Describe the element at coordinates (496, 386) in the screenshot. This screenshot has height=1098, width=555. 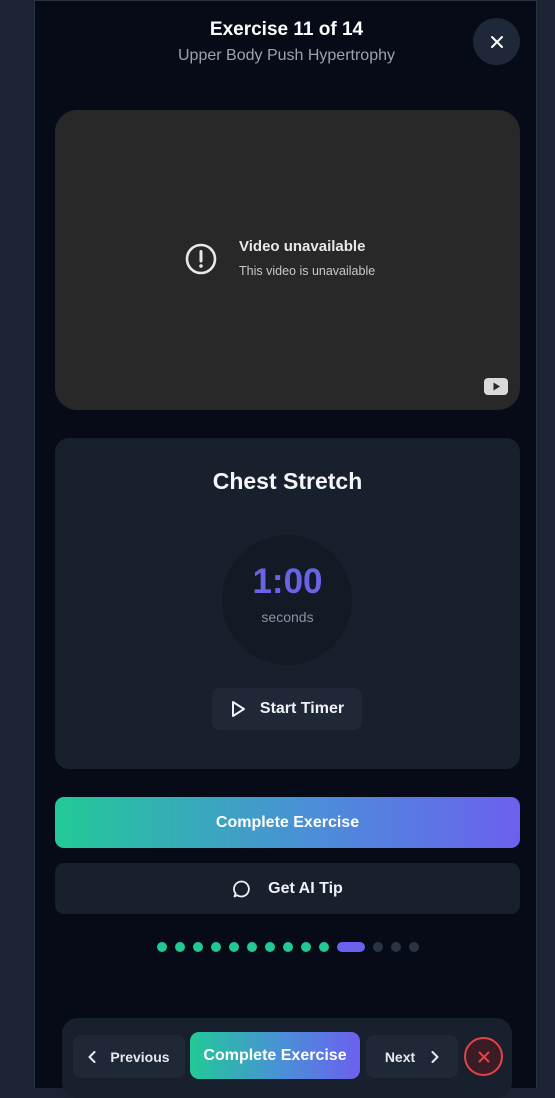
I see `youtube-icon` at that location.